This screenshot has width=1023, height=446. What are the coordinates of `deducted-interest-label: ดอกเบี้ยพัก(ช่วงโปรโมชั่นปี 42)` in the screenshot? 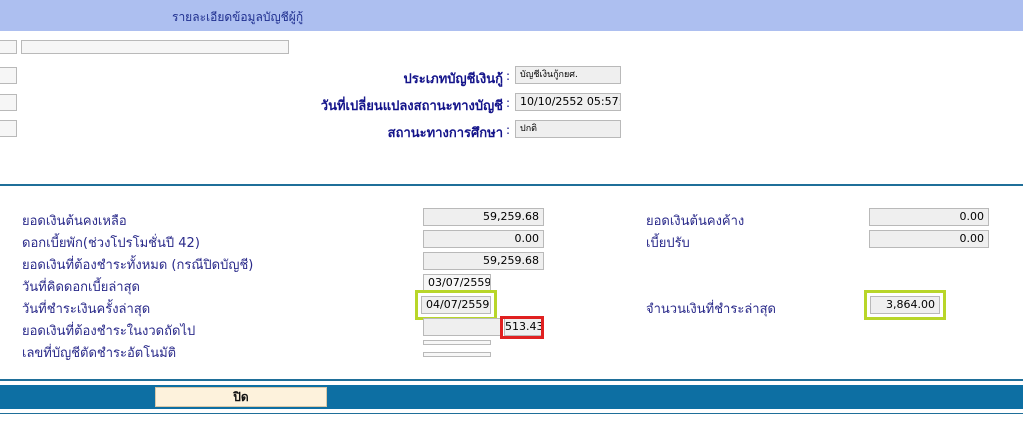 It's located at (111, 243).